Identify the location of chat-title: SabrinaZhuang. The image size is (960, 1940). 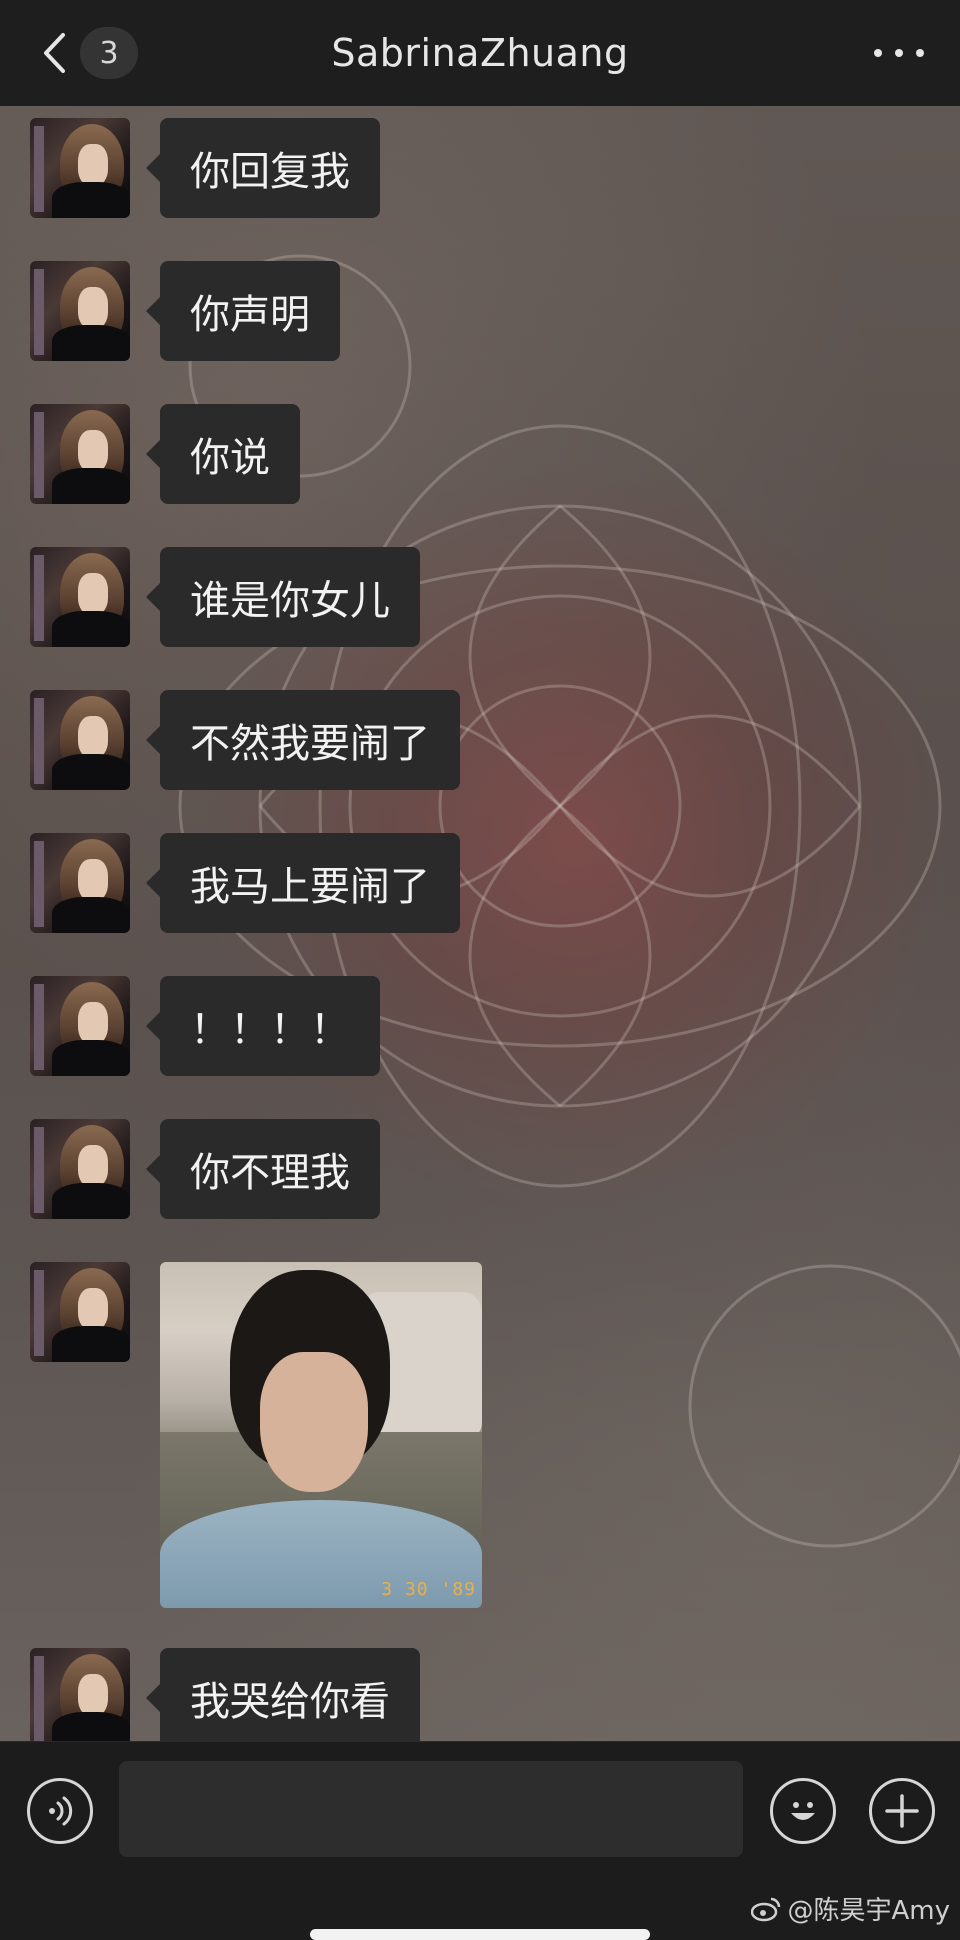
(480, 53).